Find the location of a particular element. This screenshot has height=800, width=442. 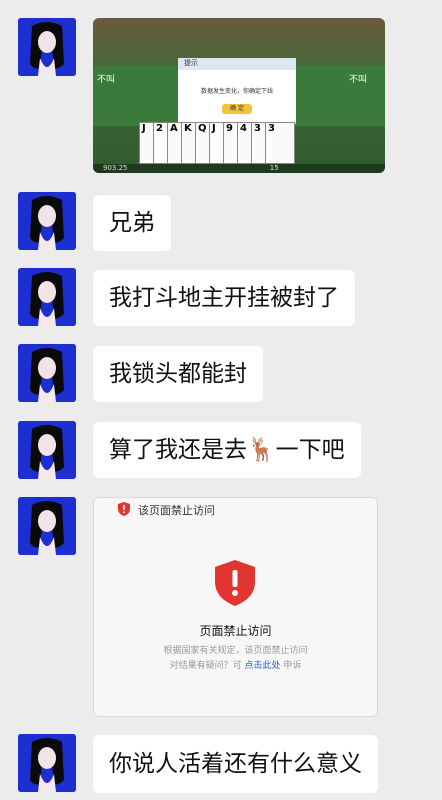

game-dialog: 提示 数据发生变化，你确定下线 确 定 is located at coordinates (237, 92).